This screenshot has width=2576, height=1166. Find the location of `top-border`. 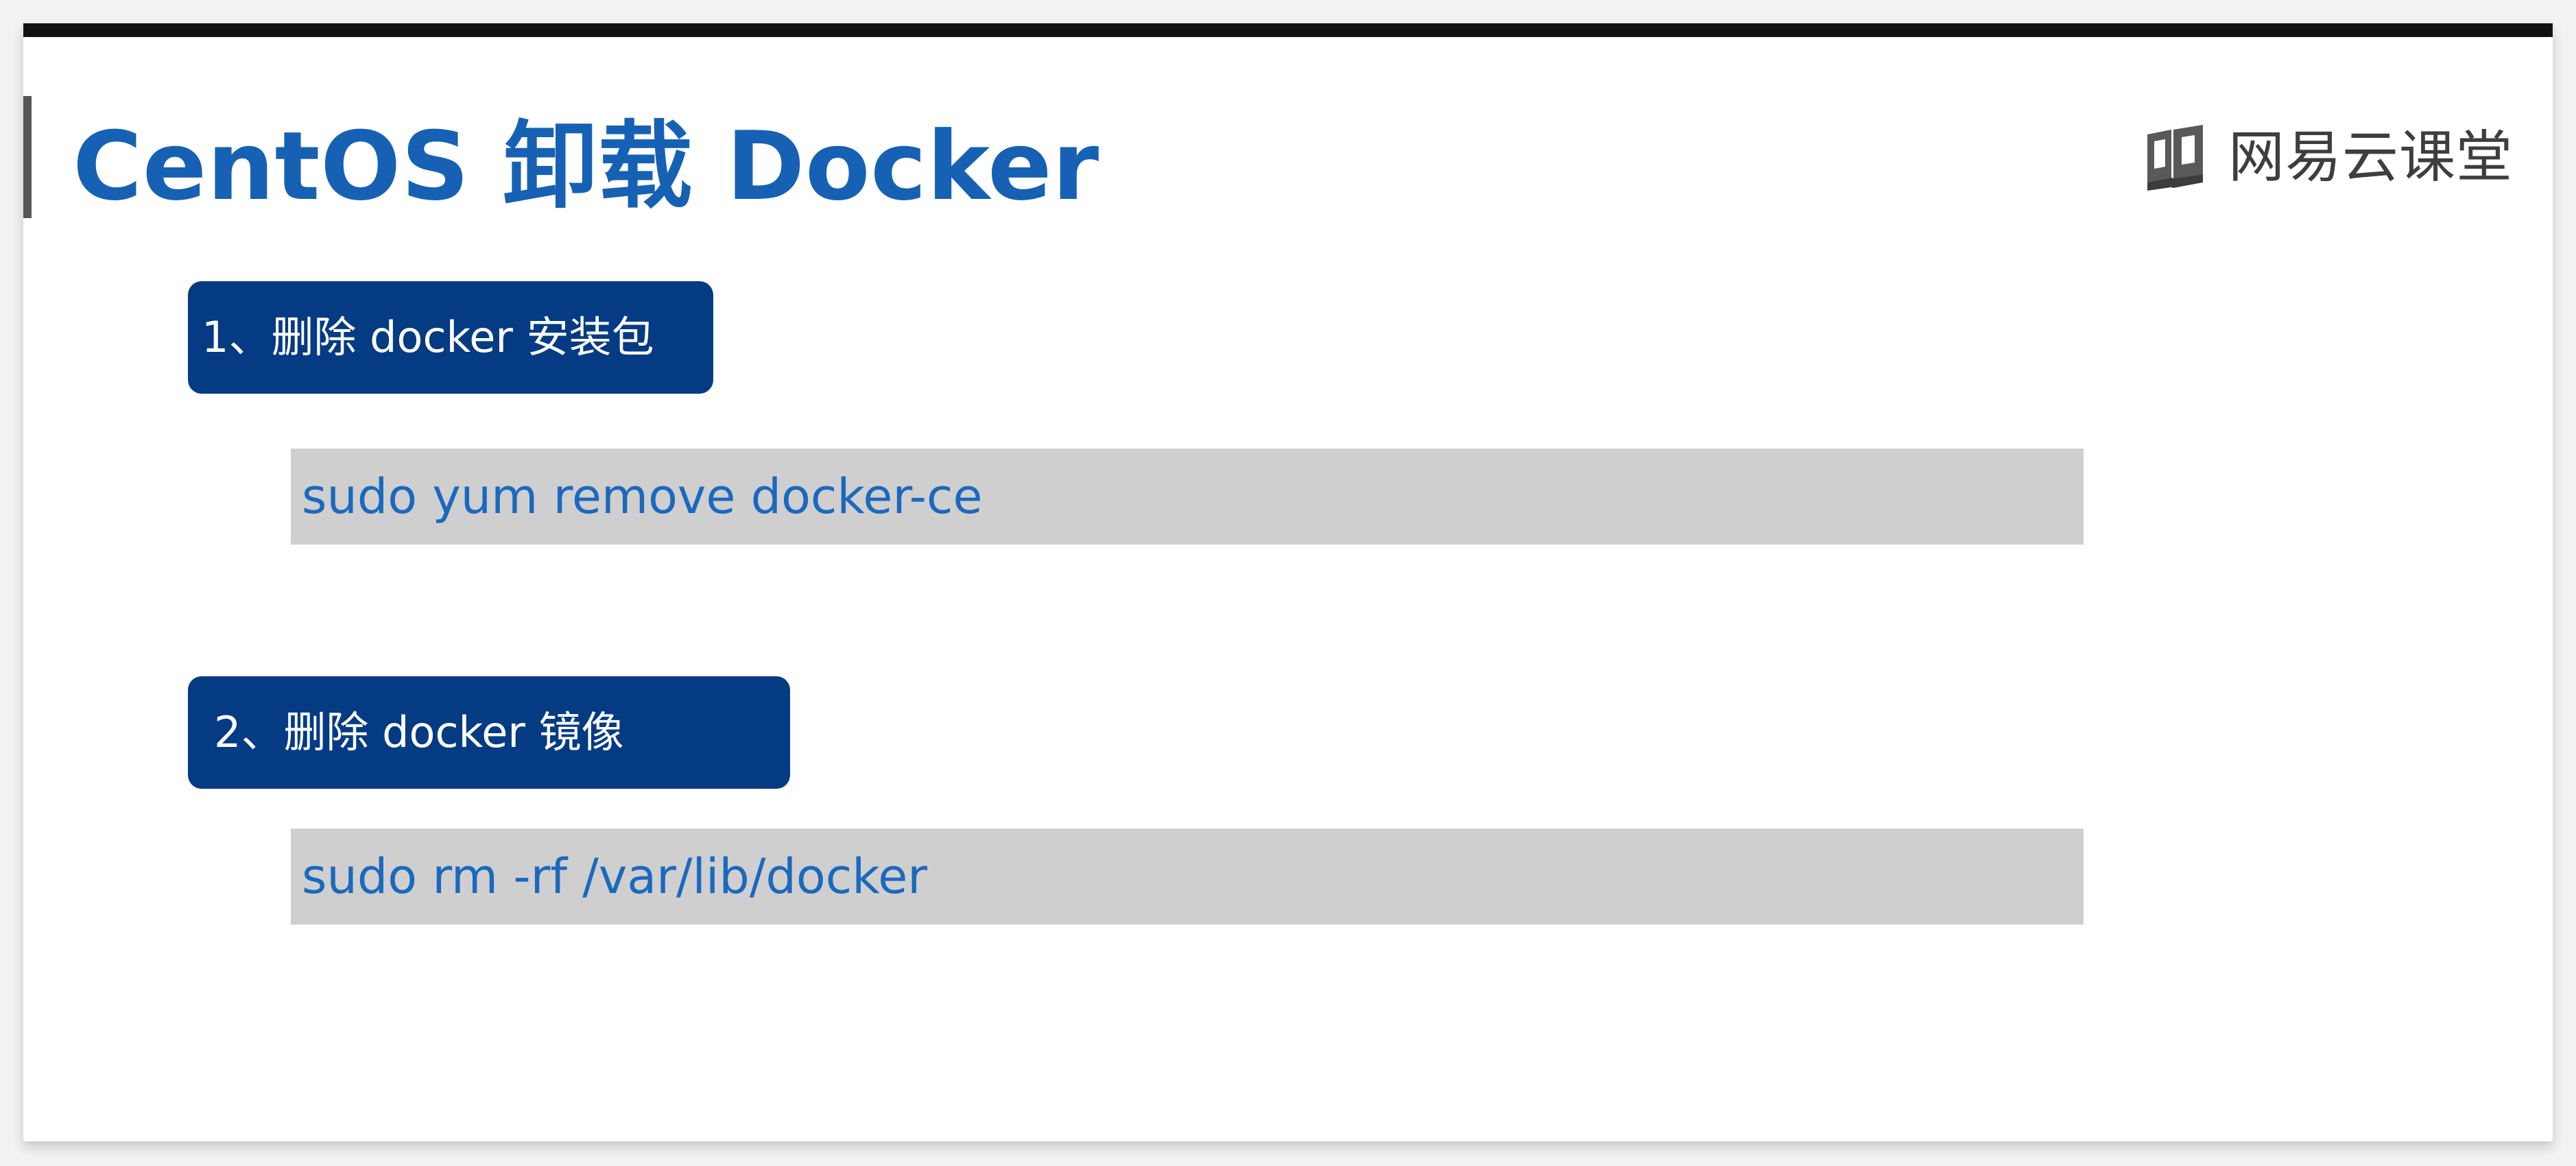

top-border is located at coordinates (1288, 30).